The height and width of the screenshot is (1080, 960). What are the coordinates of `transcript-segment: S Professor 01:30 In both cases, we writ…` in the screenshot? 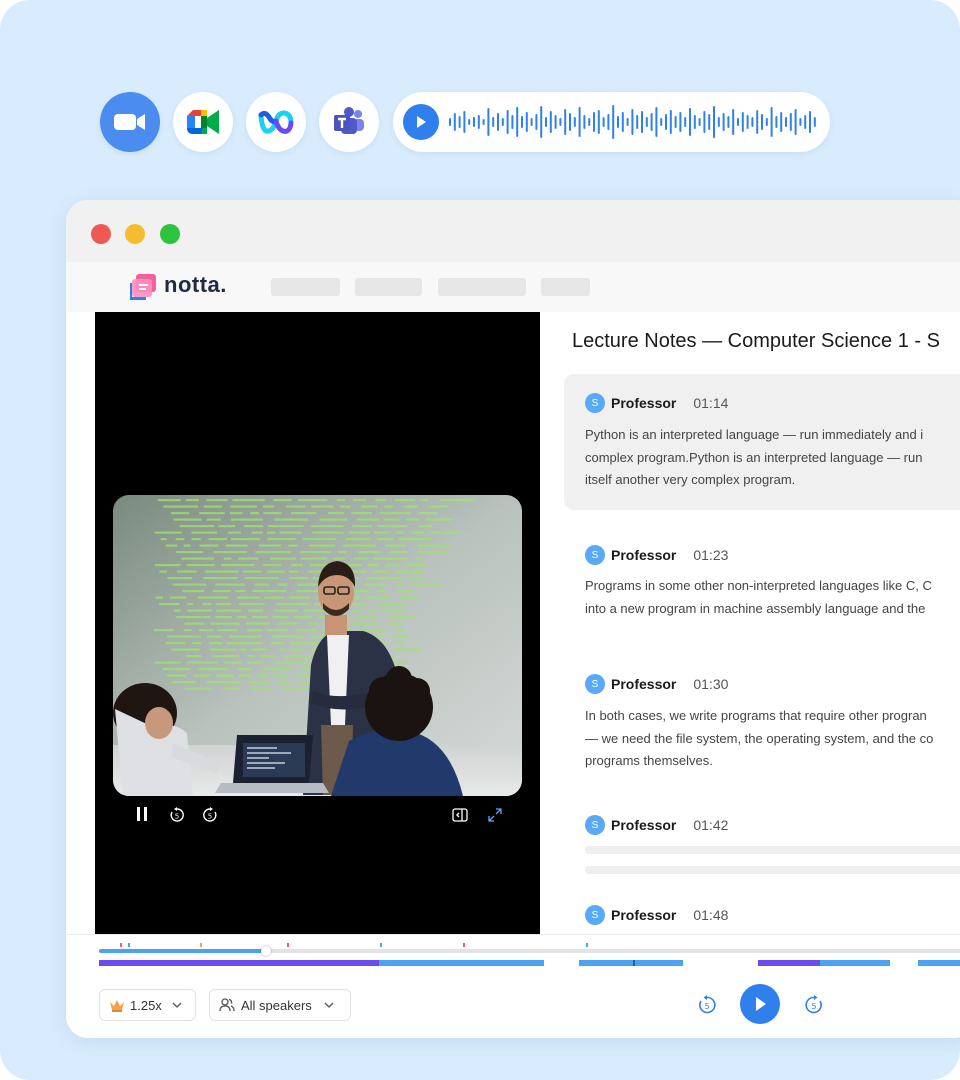 It's located at (762, 715).